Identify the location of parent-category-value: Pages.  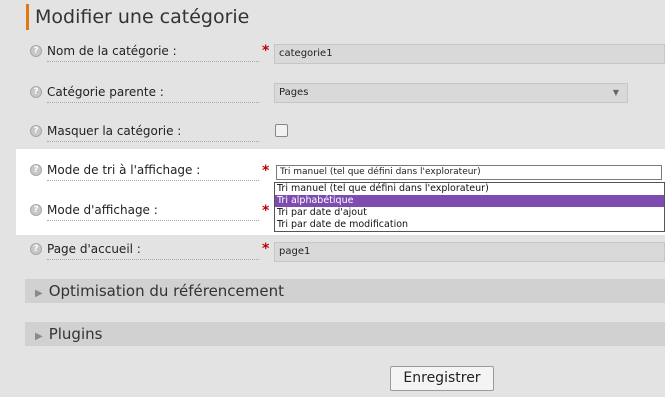
(294, 92).